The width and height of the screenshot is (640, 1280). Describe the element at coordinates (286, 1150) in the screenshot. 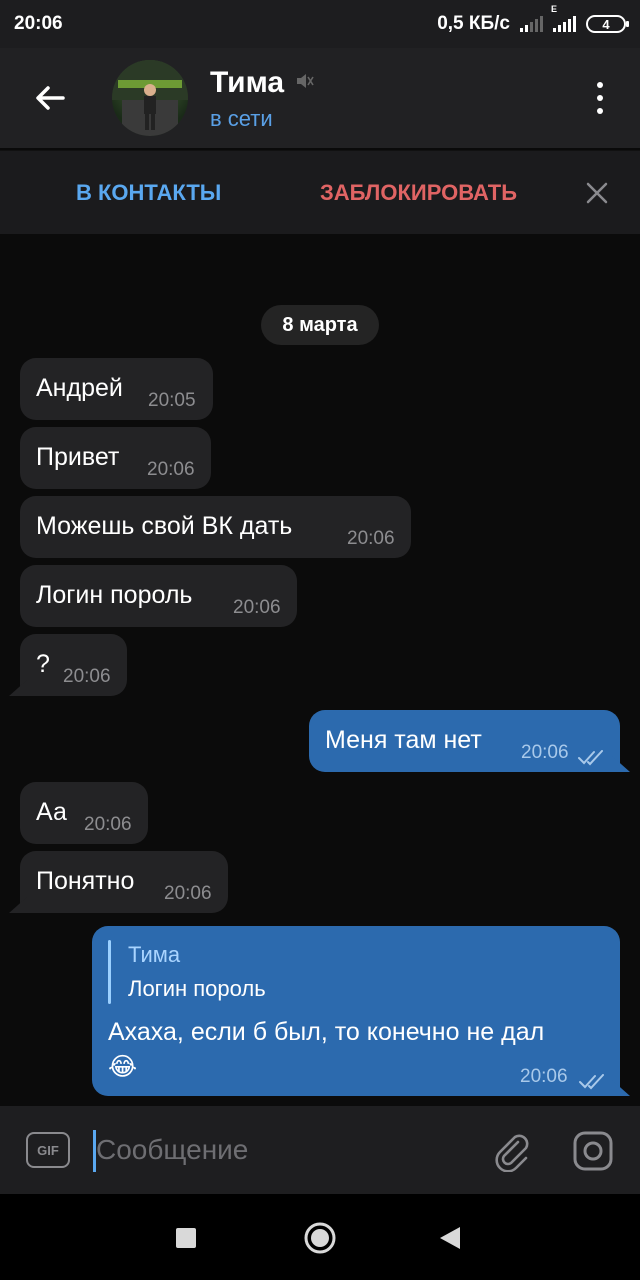

I see `message-input` at that location.